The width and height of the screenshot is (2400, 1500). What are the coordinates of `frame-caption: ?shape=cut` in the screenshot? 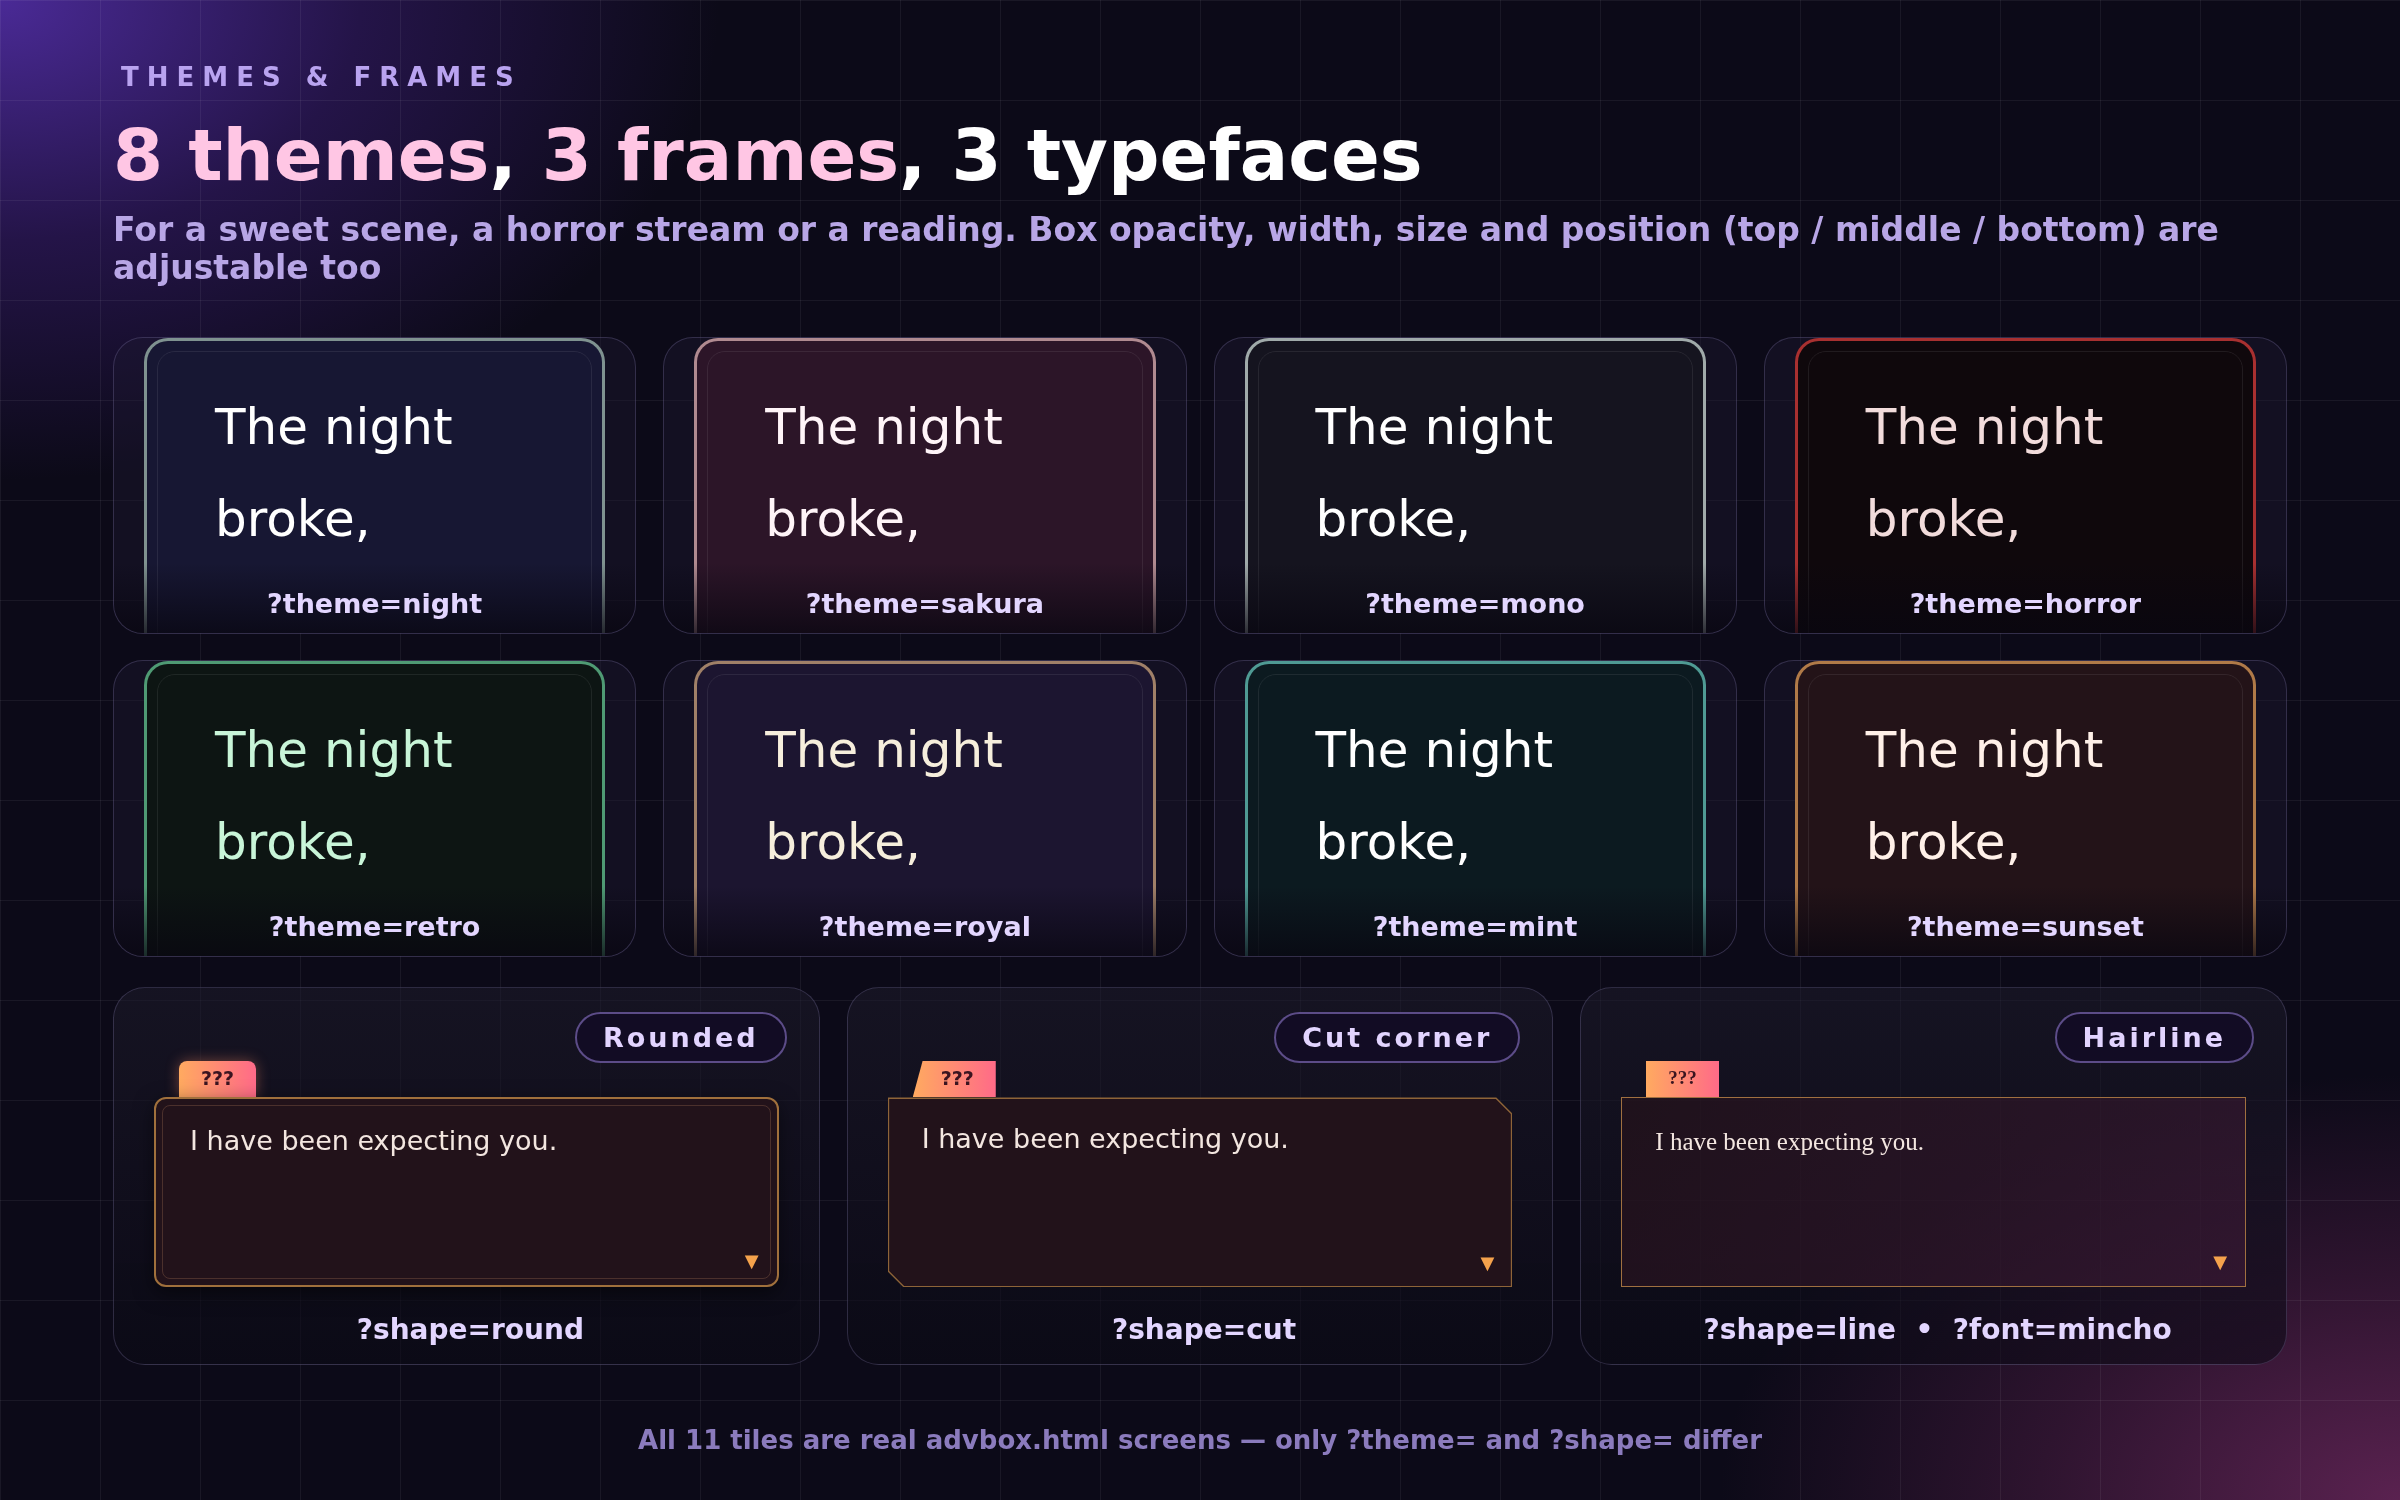 It's located at (1204, 1330).